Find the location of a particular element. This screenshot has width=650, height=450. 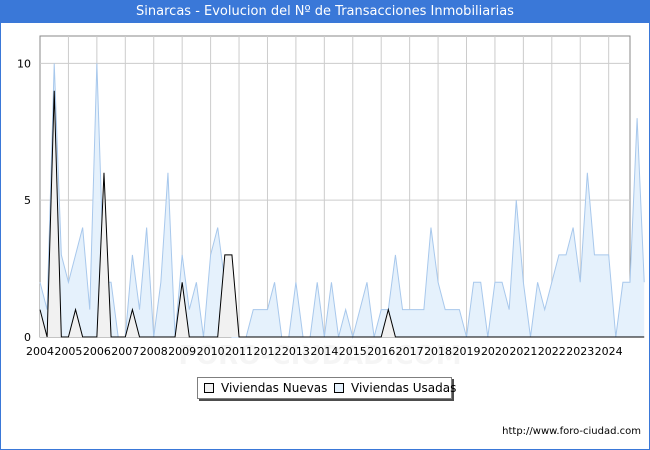

x-tick-label: 2017 is located at coordinates (410, 351).